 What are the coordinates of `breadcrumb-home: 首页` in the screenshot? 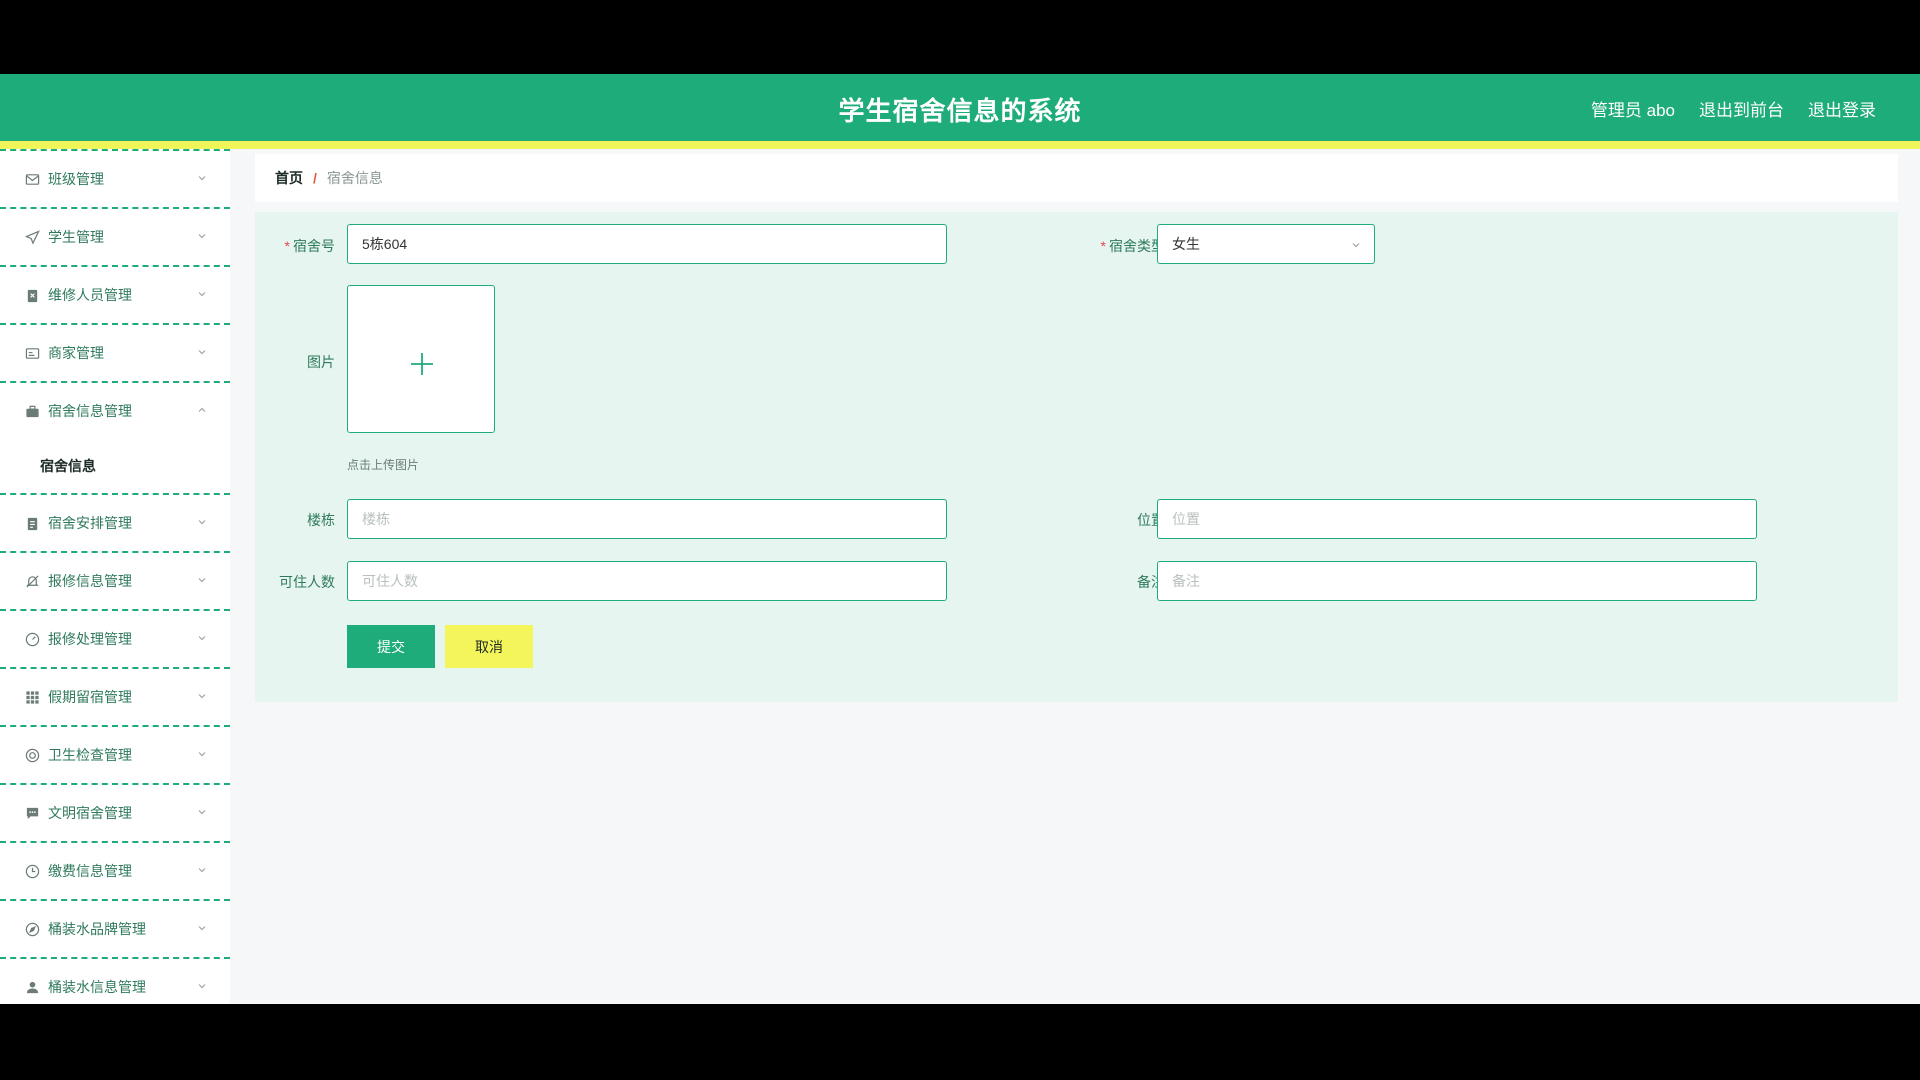 It's located at (289, 178).